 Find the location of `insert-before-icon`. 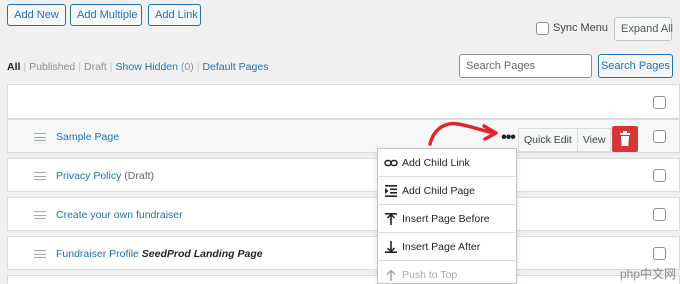

insert-before-icon is located at coordinates (391, 219).